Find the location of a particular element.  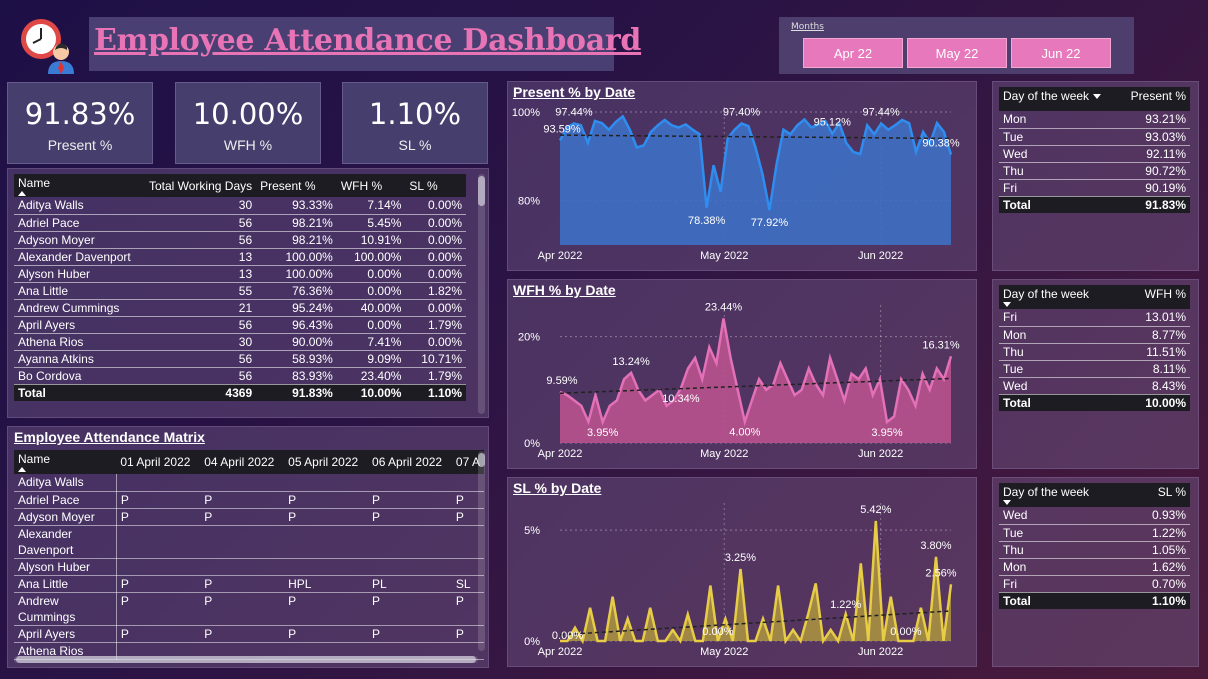

dow-col-header-value: SL % is located at coordinates (1160, 495).